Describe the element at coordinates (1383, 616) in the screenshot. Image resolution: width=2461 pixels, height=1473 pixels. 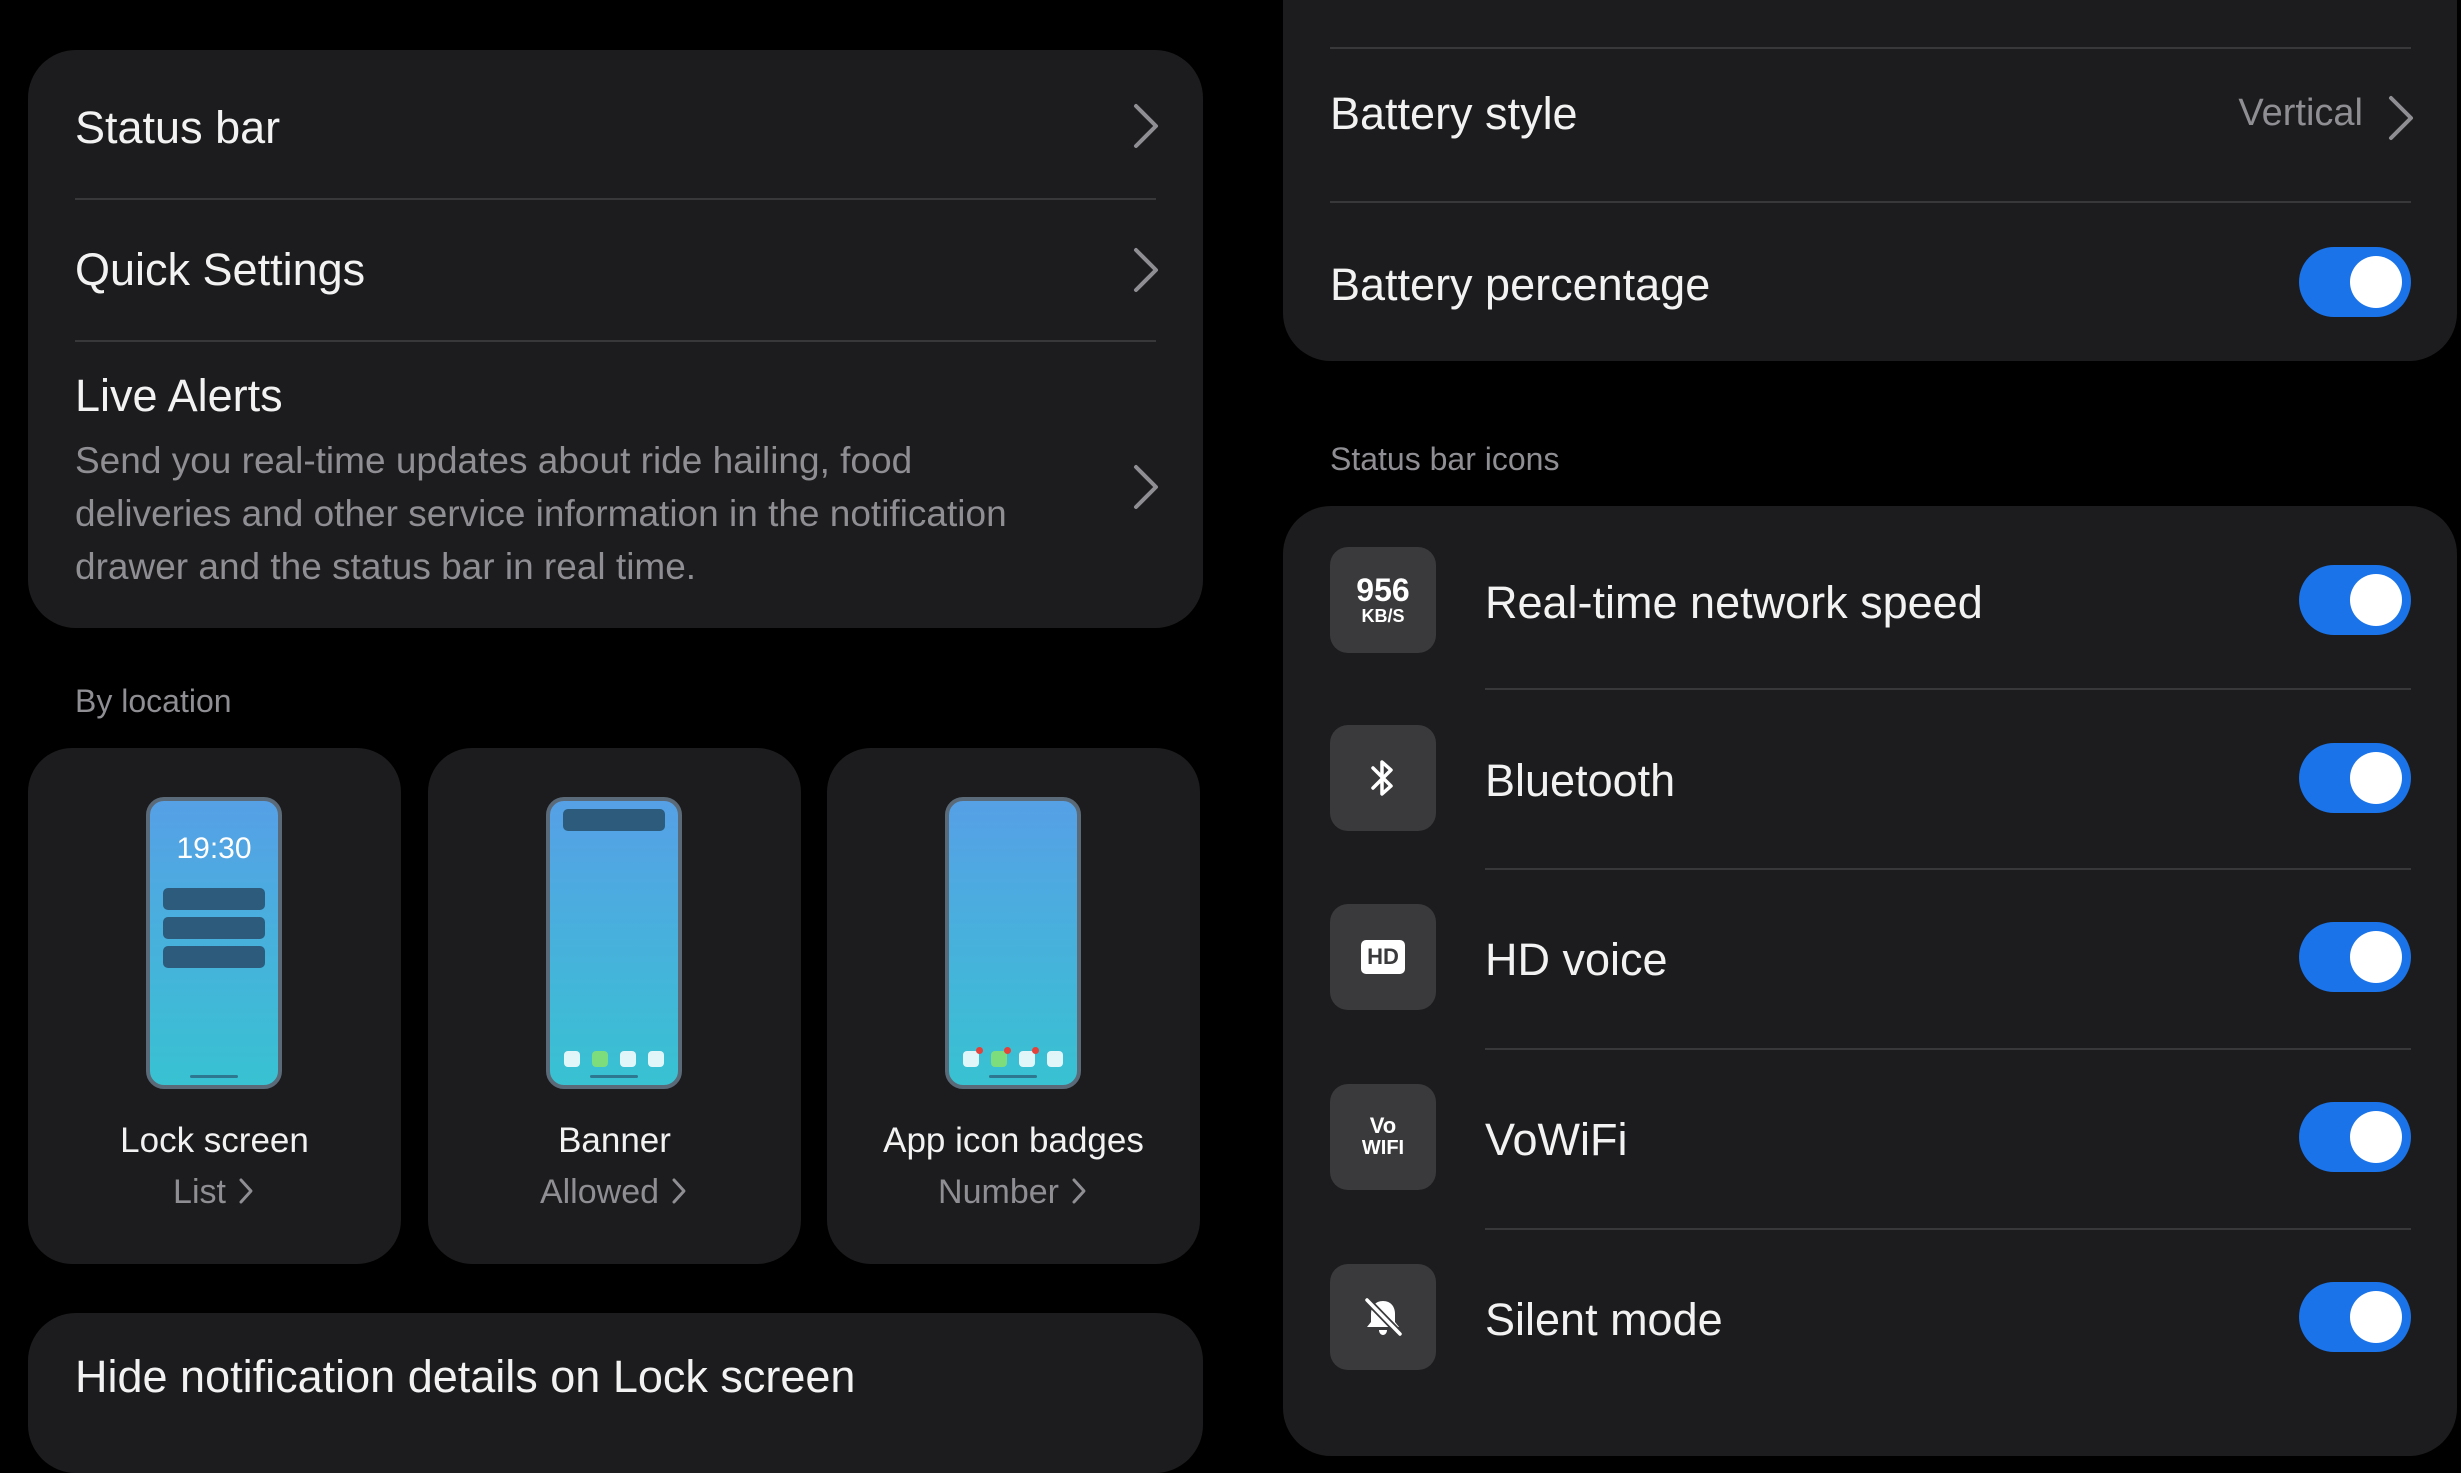
I see `network-speed-icon-unit: KB/S` at that location.